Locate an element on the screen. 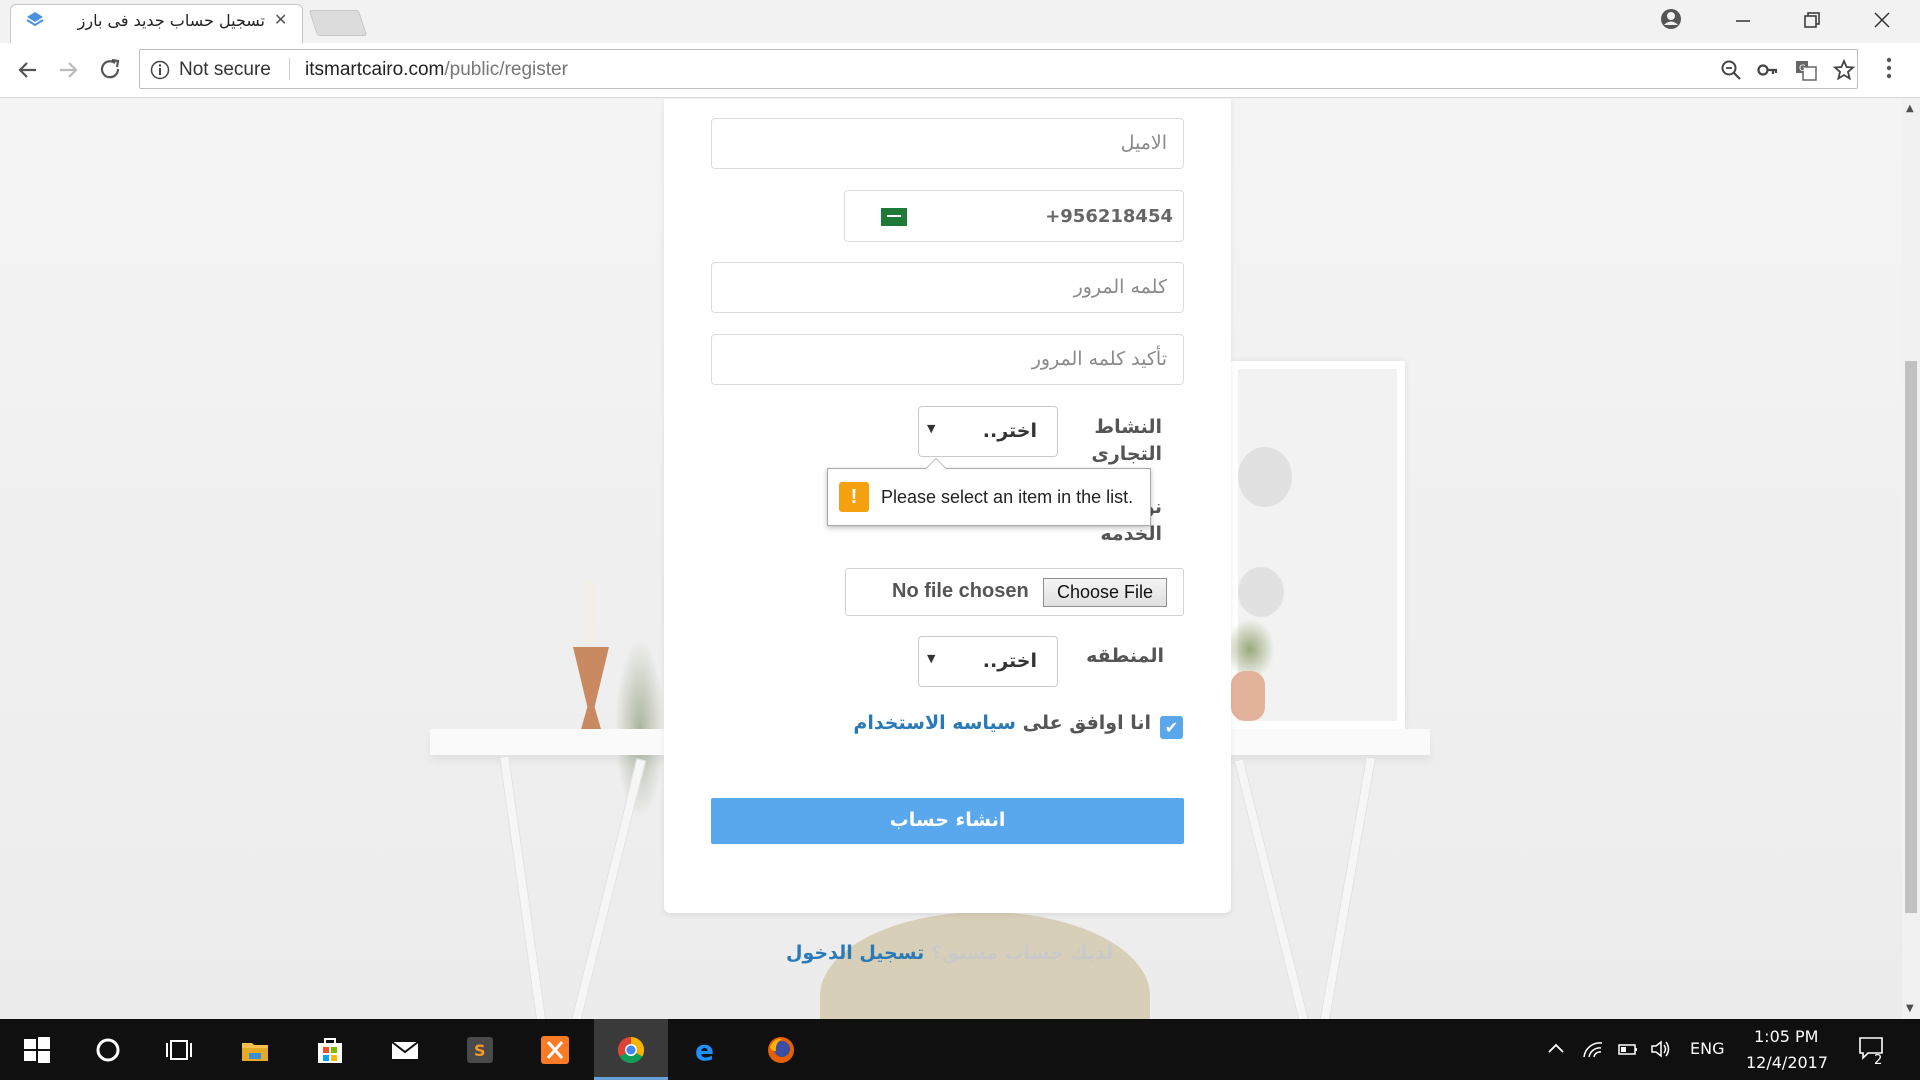  saudi-flag-icon is located at coordinates (894, 217).